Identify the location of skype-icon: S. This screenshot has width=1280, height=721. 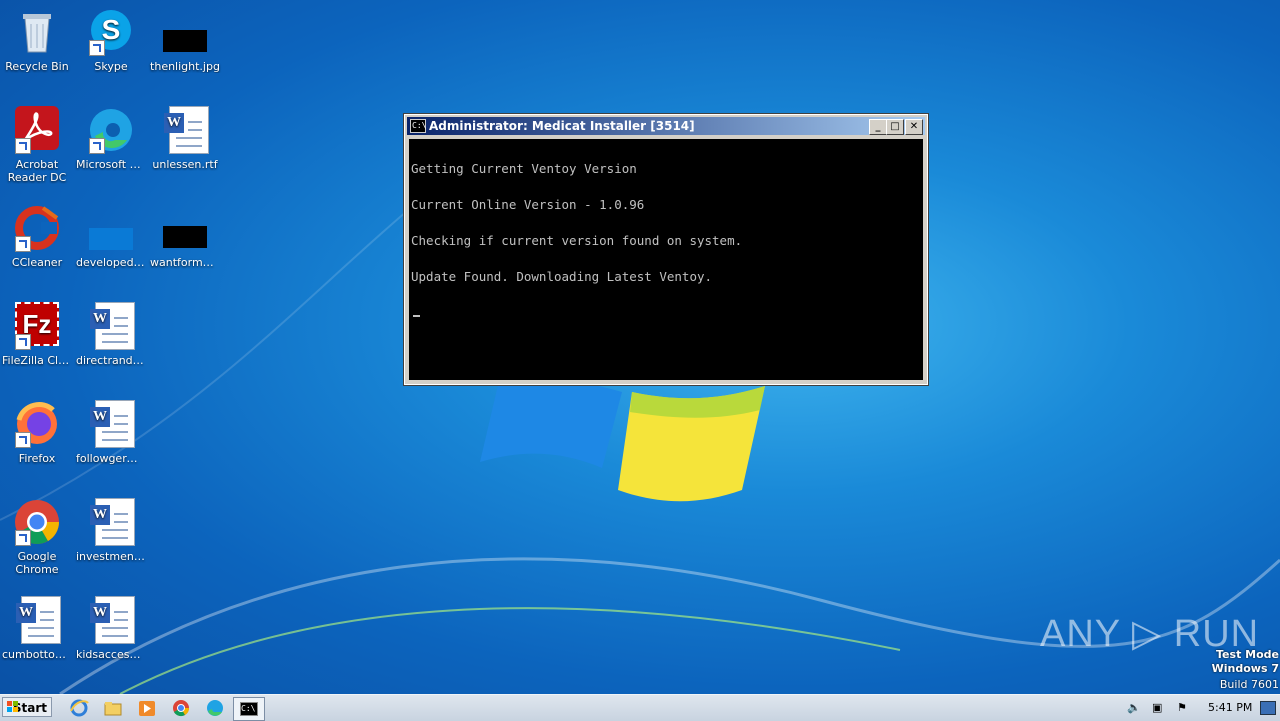
(111, 32).